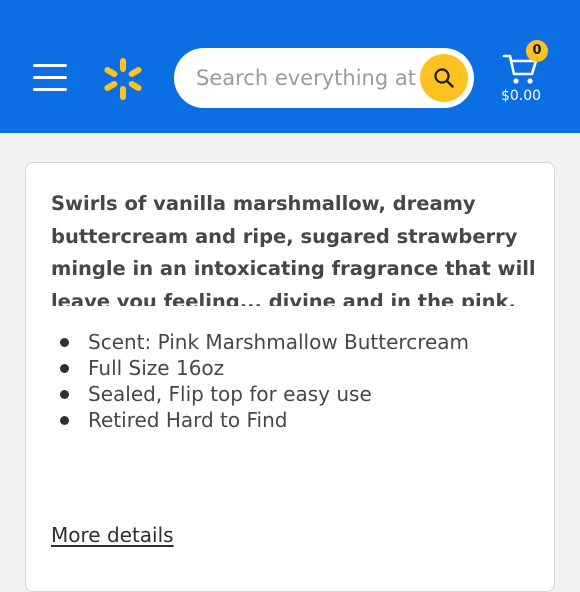 This screenshot has width=580, height=592. Describe the element at coordinates (50, 78) in the screenshot. I see `hamburger-menu-icon` at that location.